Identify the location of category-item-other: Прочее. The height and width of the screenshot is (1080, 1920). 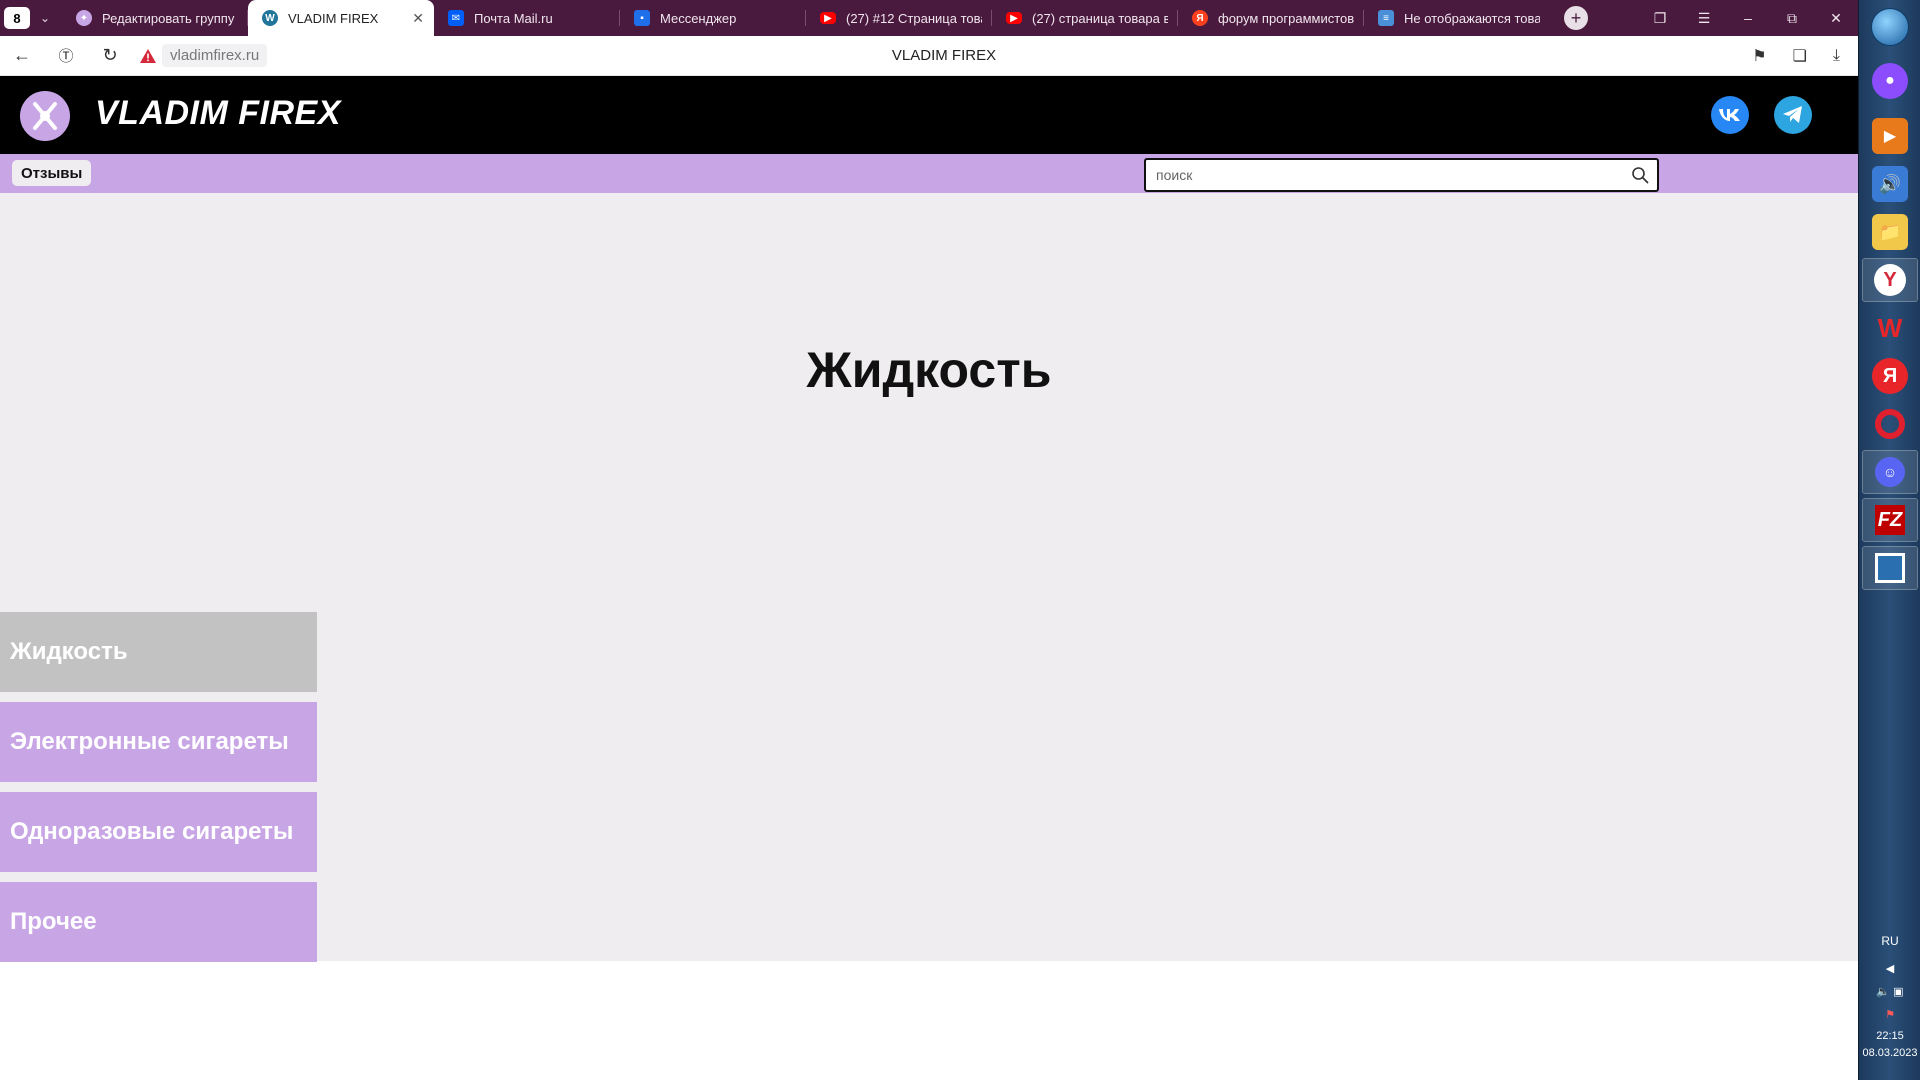
(158, 922).